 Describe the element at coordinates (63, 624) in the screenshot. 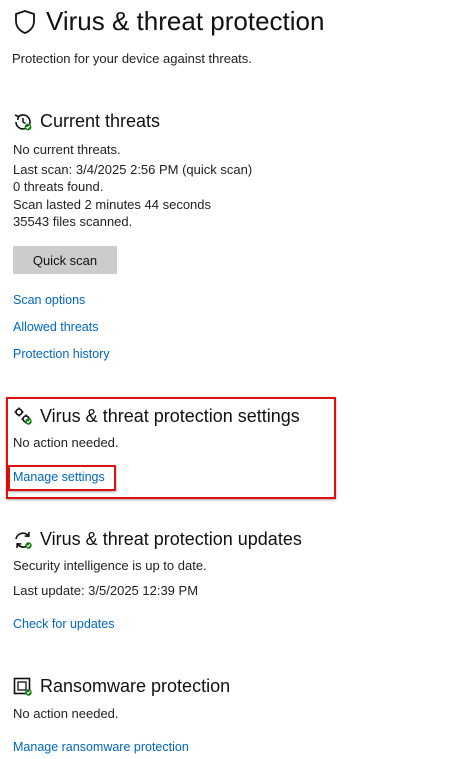

I see `check-for-updates-link: Check for updates` at that location.